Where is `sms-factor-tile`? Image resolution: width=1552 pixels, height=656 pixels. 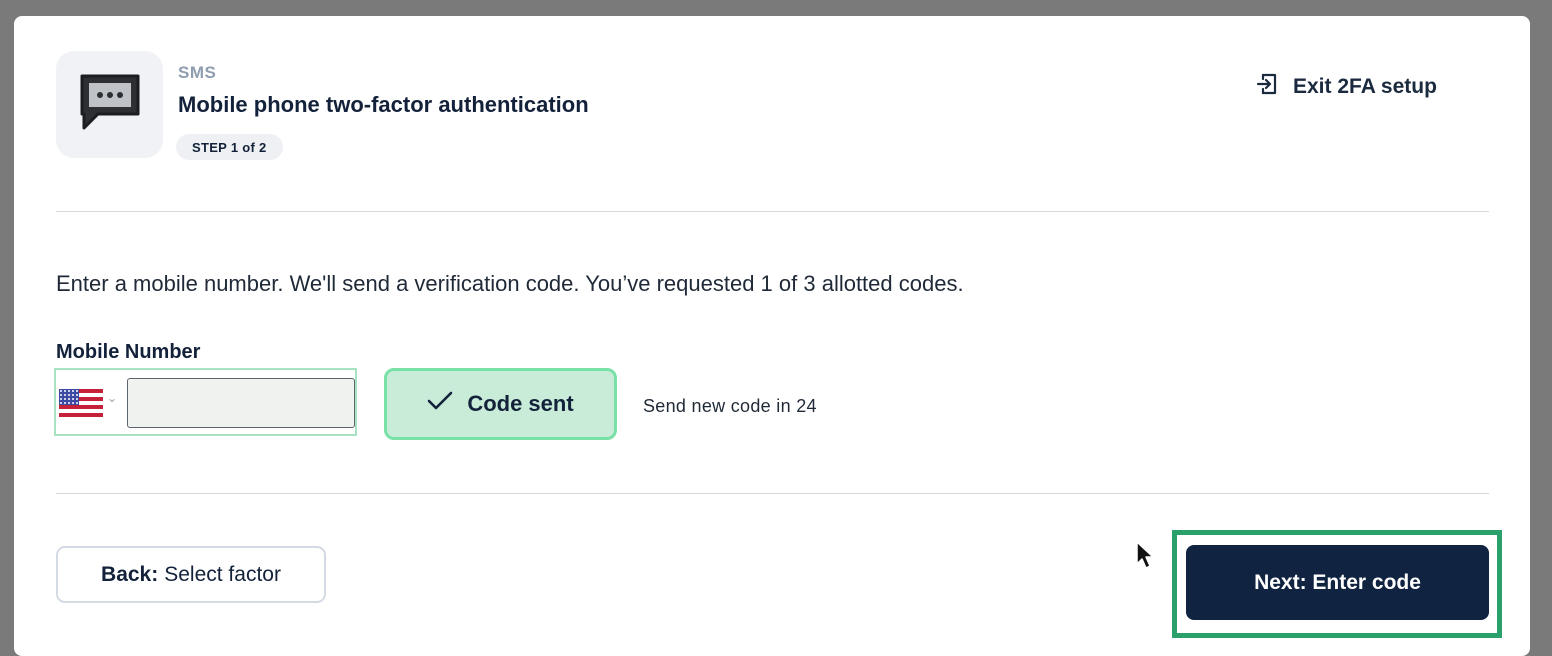 sms-factor-tile is located at coordinates (109, 104).